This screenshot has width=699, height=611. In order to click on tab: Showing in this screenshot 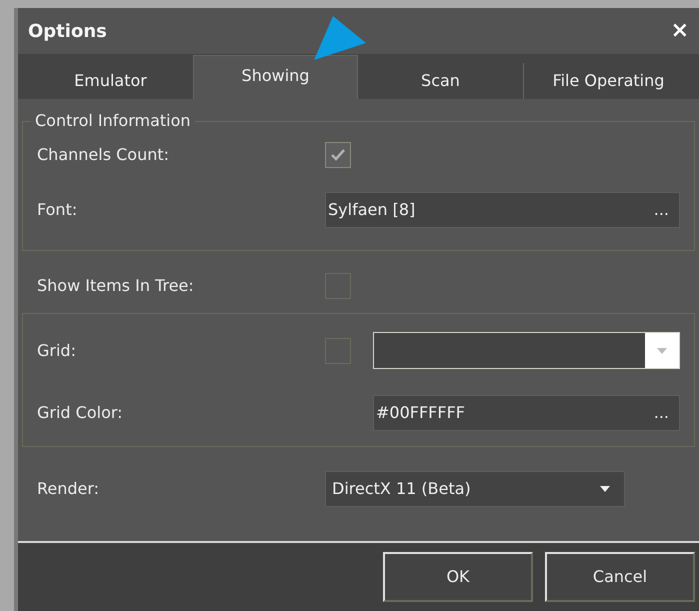, I will do `click(275, 77)`.